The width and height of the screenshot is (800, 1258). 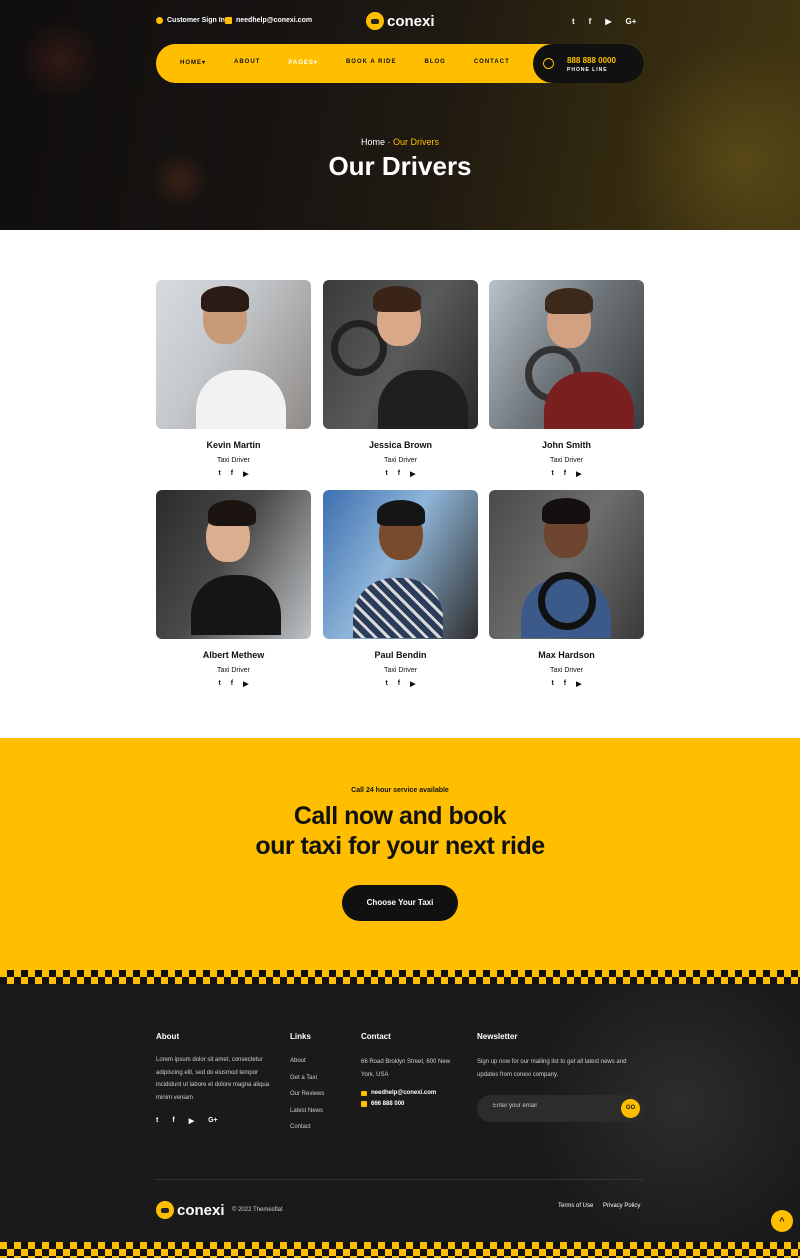 What do you see at coordinates (193, 62) in the screenshot?
I see `nav-home: HOME▾` at bounding box center [193, 62].